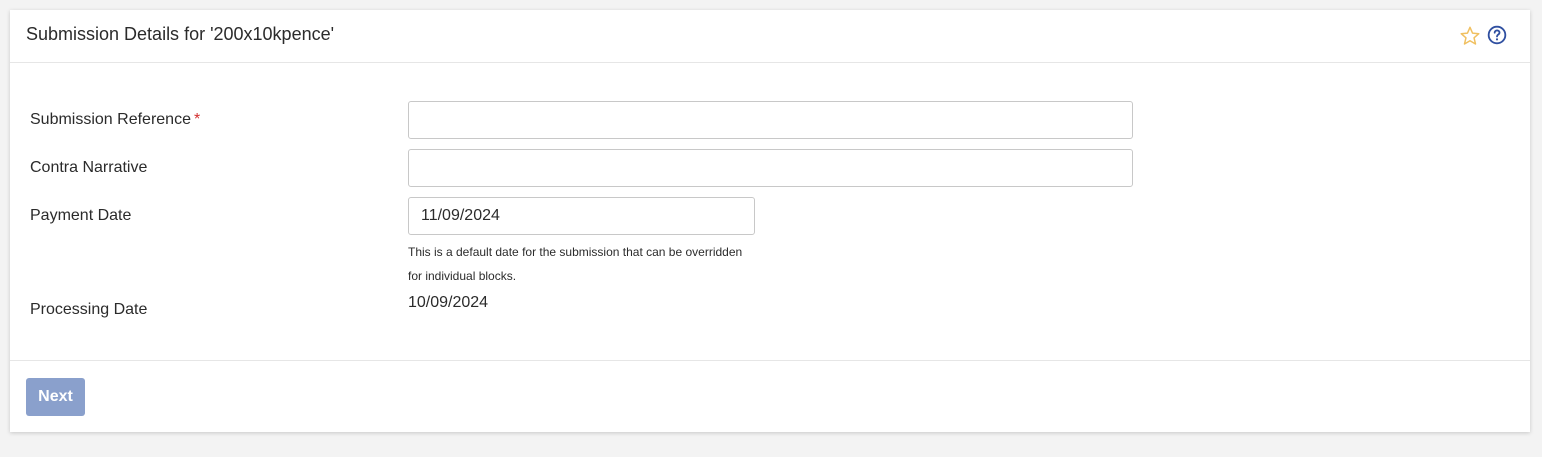 The image size is (1542, 457). I want to click on required-marker: *, so click(197, 119).